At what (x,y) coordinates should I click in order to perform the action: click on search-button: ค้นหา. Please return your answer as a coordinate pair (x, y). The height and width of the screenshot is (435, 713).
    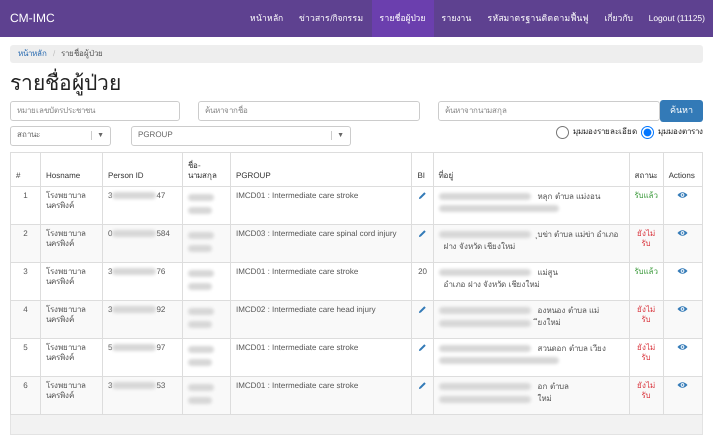
    Looking at the image, I should click on (681, 111).